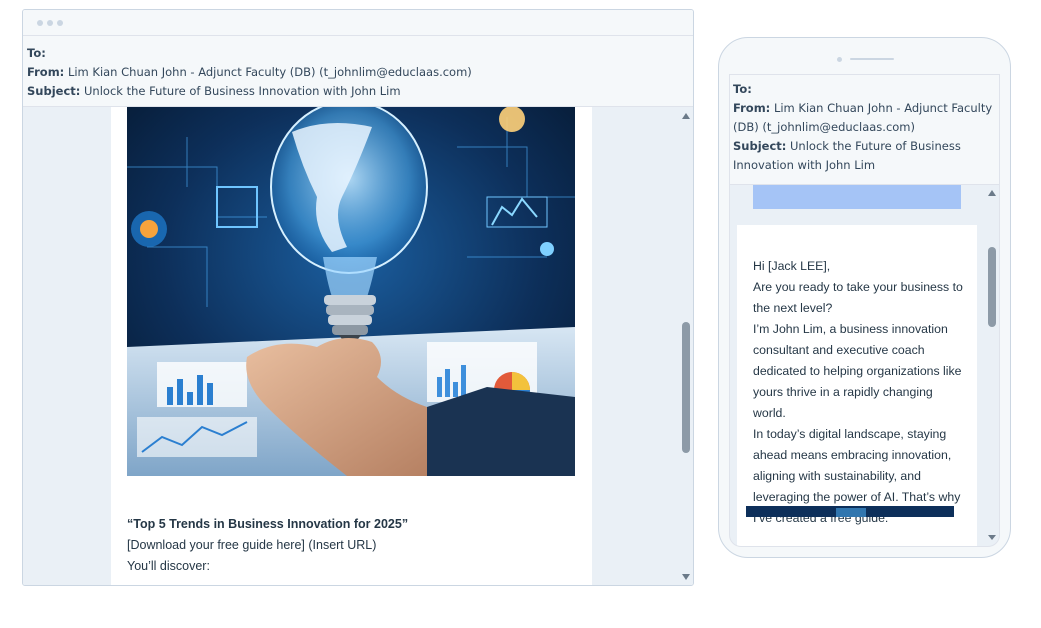 The width and height of the screenshot is (1041, 628). Describe the element at coordinates (992, 365) in the screenshot. I see `mobile-scrollbar` at that location.